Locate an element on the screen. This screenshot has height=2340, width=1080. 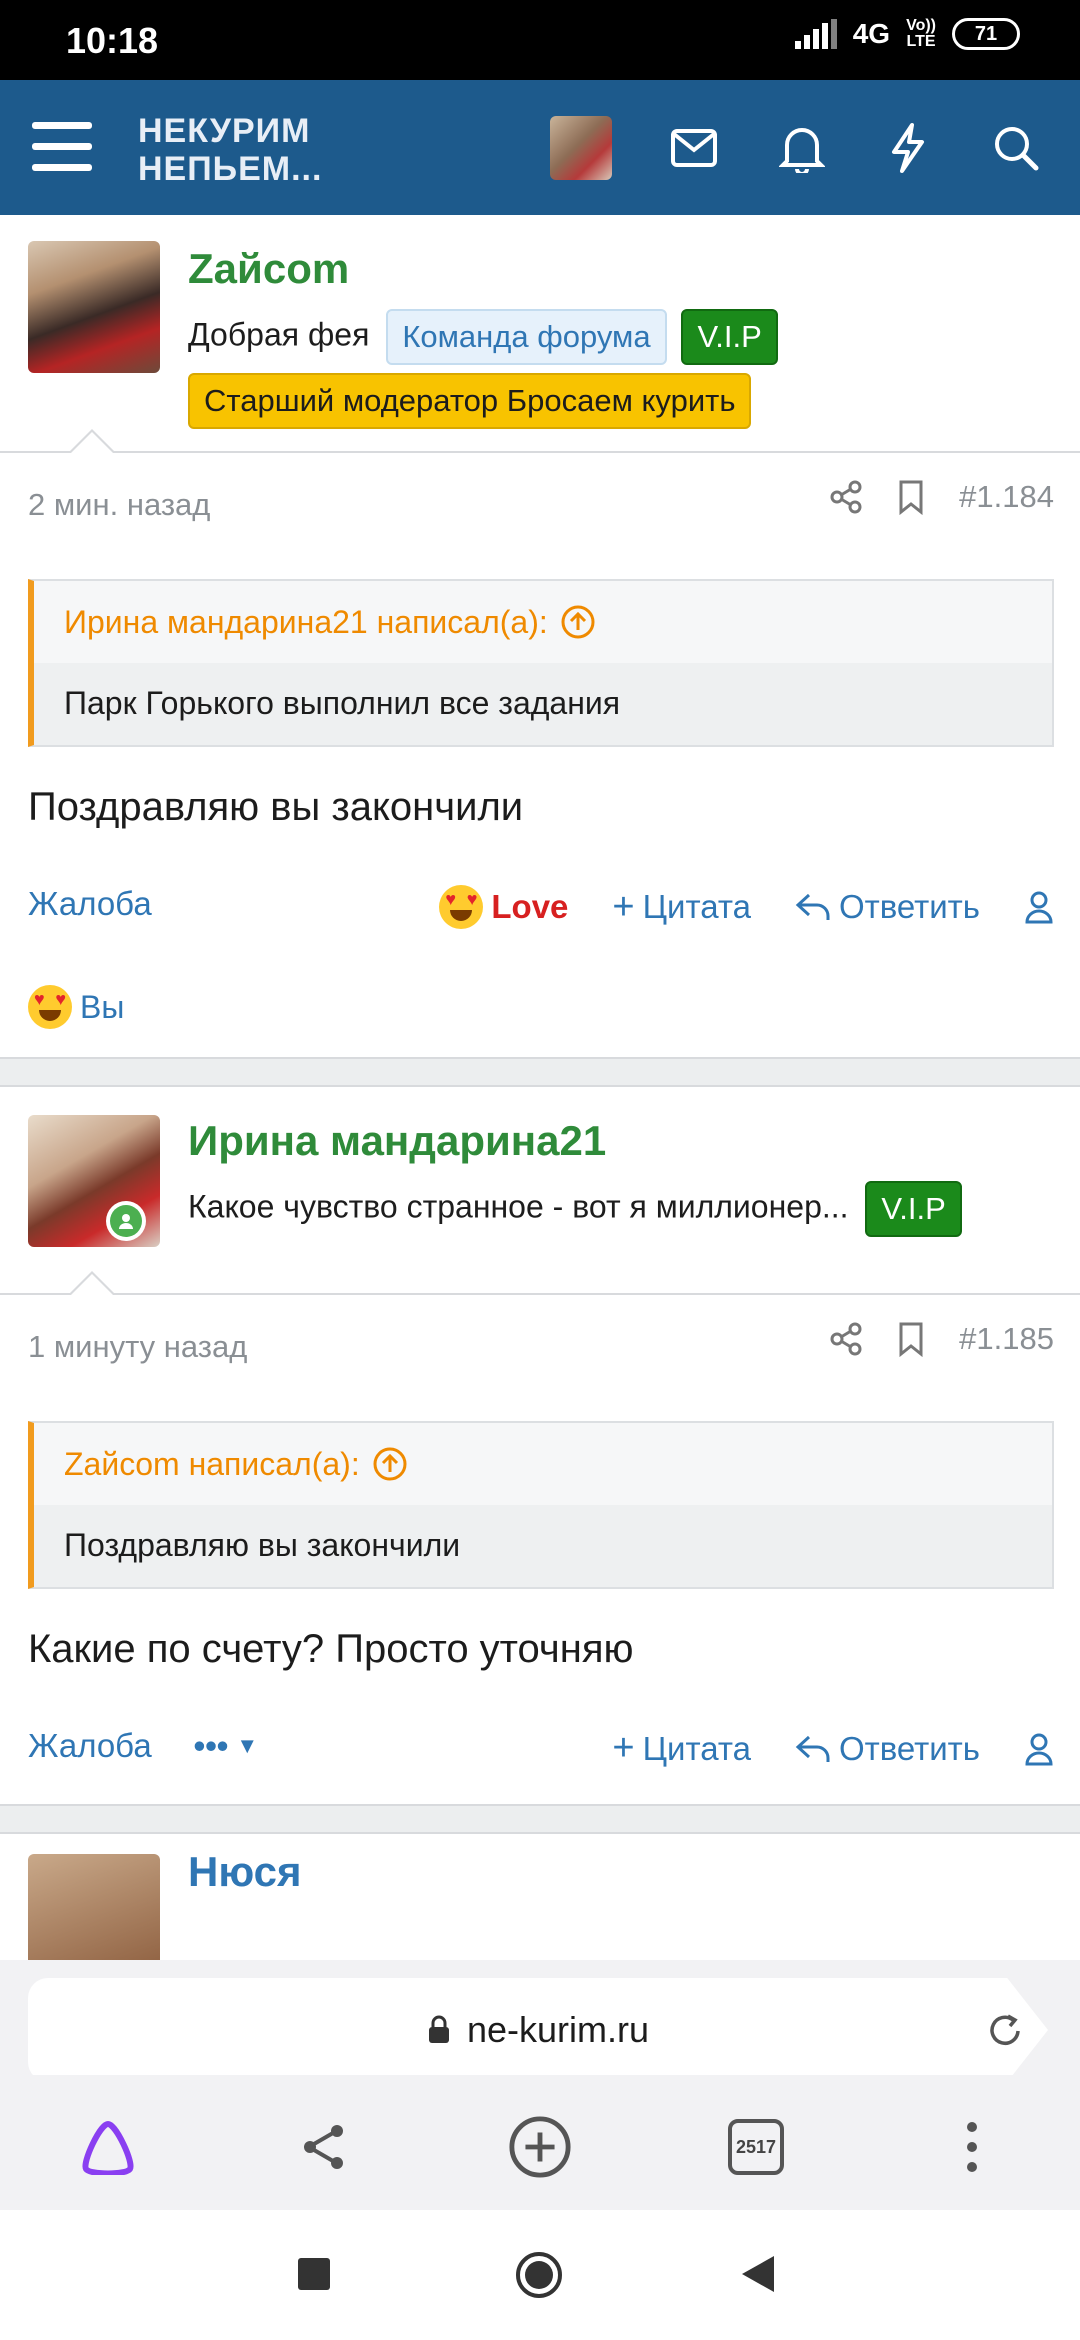
post-time: 1 минуту назад is located at coordinates (137, 1347).